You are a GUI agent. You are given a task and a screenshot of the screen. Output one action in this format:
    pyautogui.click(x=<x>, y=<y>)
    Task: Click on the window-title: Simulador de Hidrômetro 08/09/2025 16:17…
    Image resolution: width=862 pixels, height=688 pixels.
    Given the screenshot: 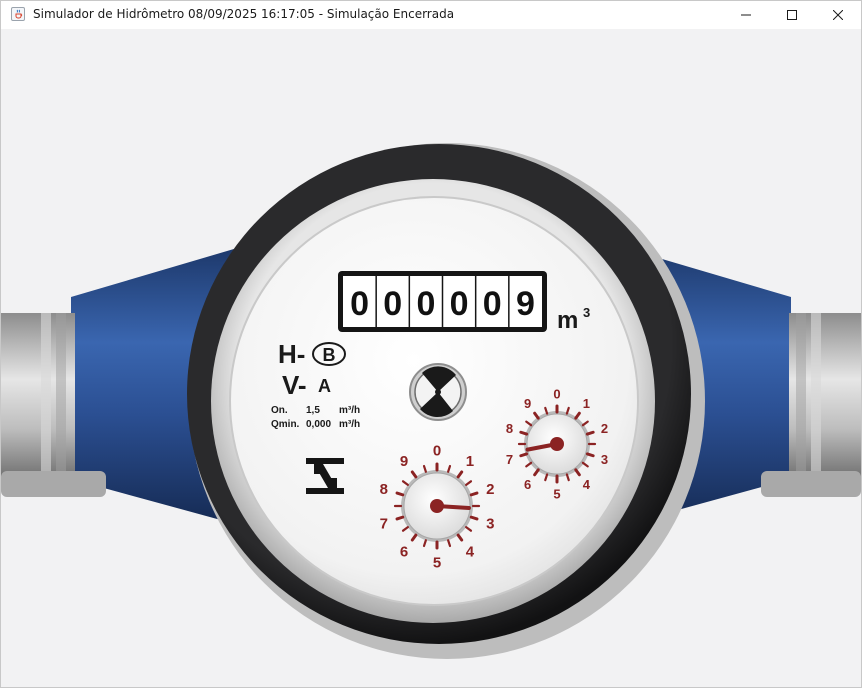 What is the action you would take?
    pyautogui.click(x=244, y=14)
    